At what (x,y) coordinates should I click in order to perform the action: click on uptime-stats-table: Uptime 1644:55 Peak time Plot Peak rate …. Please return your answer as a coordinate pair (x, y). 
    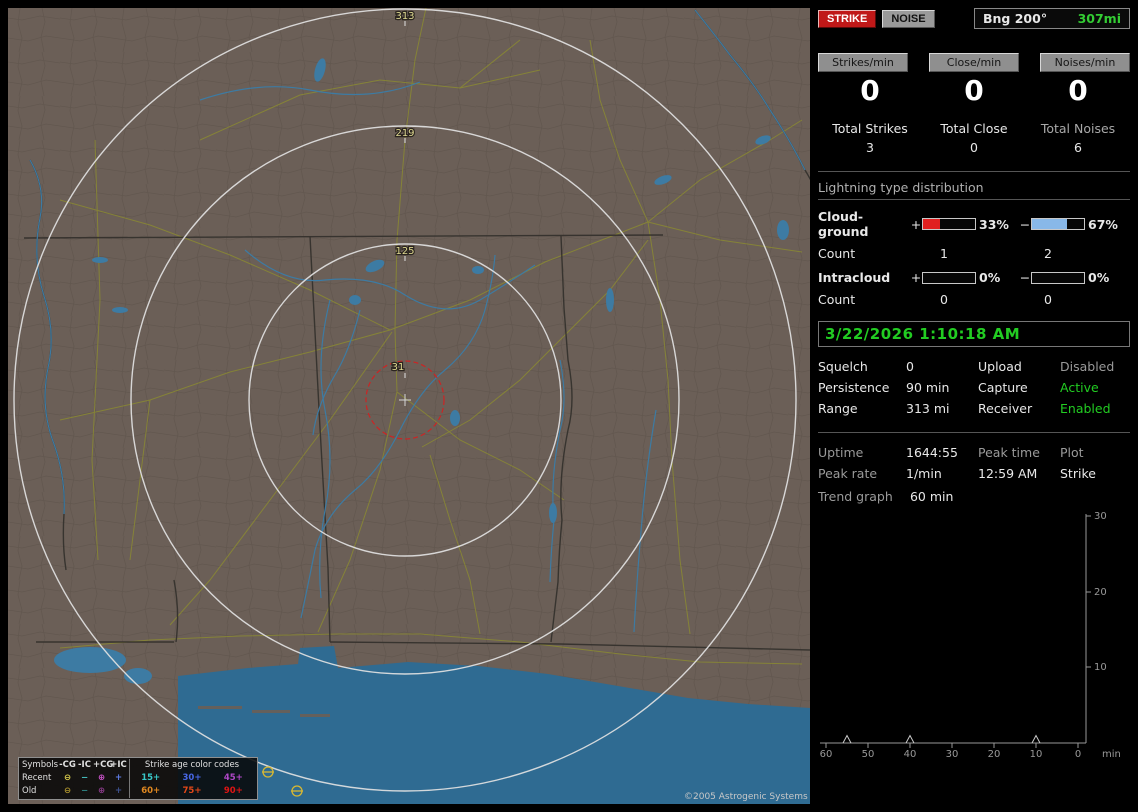
    Looking at the image, I should click on (974, 463).